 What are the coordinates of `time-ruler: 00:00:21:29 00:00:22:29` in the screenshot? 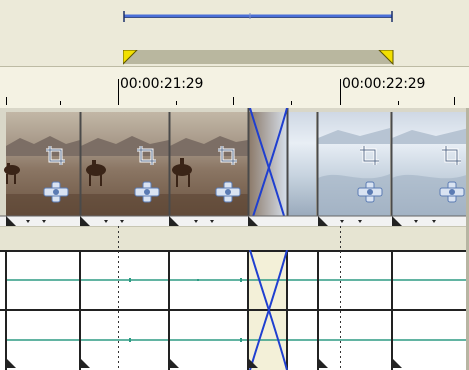 It's located at (234, 87).